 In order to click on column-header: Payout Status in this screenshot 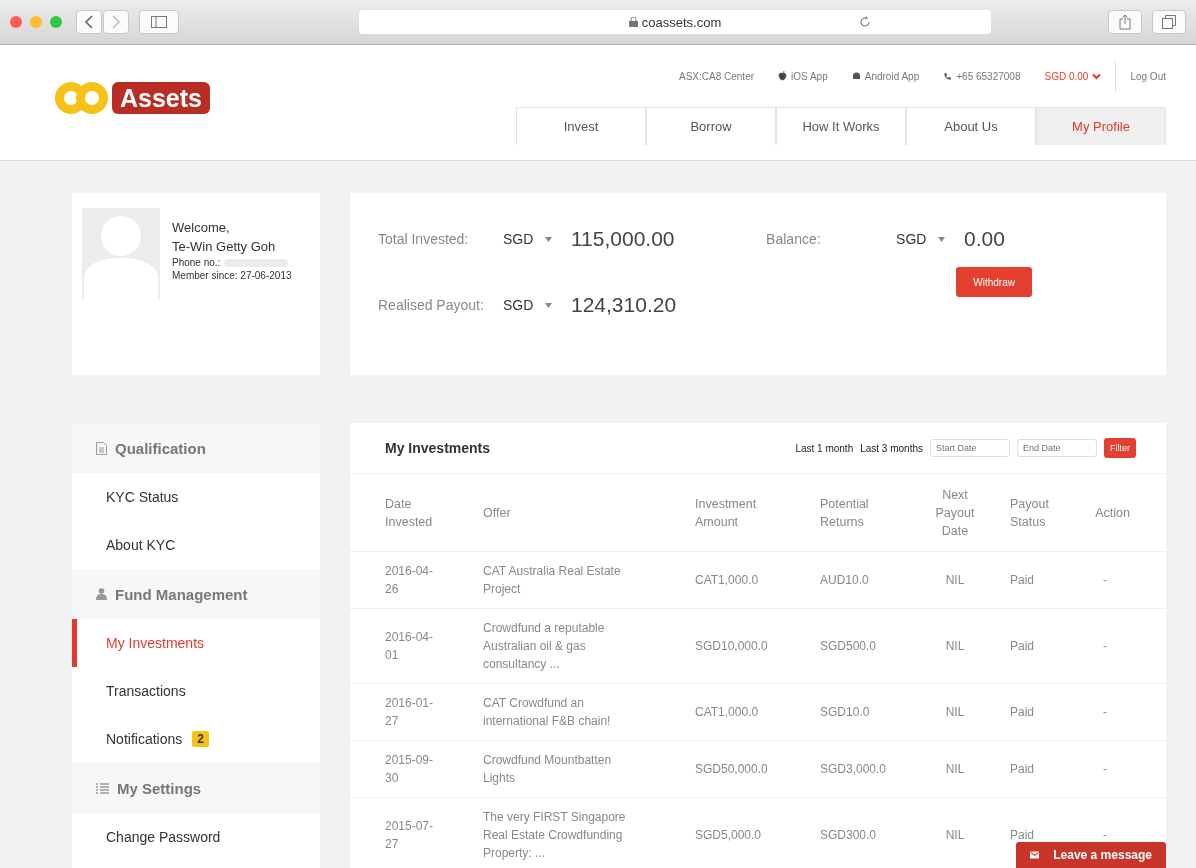, I will do `click(1030, 513)`.